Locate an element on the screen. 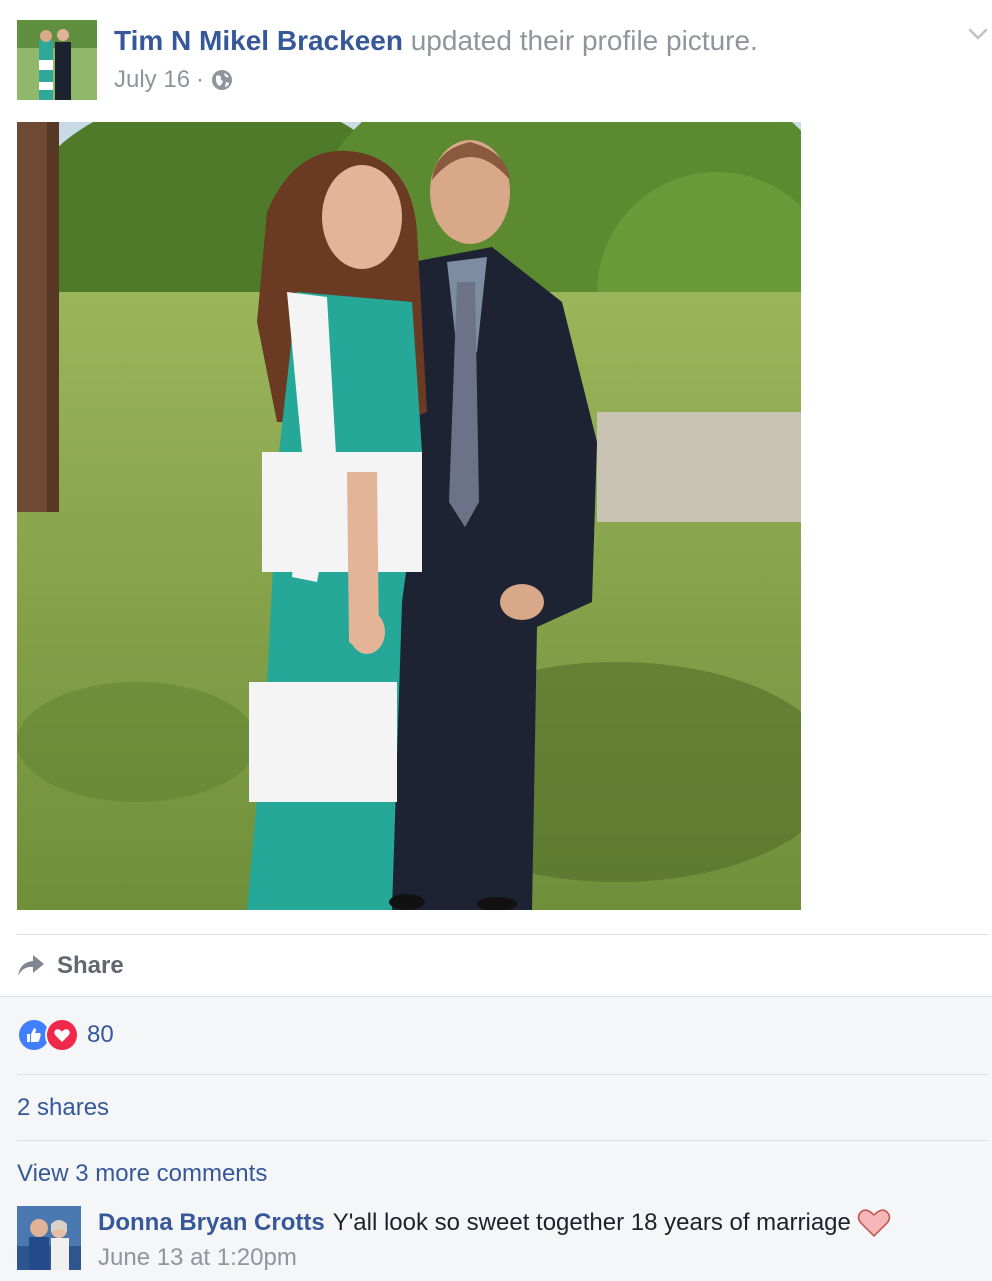 The height and width of the screenshot is (1281, 992). post-action-text: updated their profile picture. is located at coordinates (584, 40).